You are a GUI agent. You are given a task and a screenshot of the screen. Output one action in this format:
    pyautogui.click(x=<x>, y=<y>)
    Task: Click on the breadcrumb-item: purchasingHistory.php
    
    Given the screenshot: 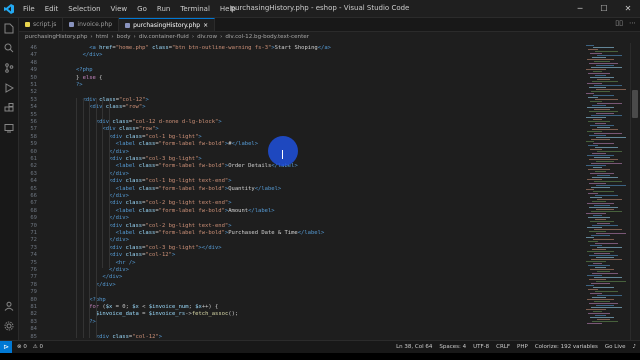 What is the action you would take?
    pyautogui.click(x=56, y=37)
    